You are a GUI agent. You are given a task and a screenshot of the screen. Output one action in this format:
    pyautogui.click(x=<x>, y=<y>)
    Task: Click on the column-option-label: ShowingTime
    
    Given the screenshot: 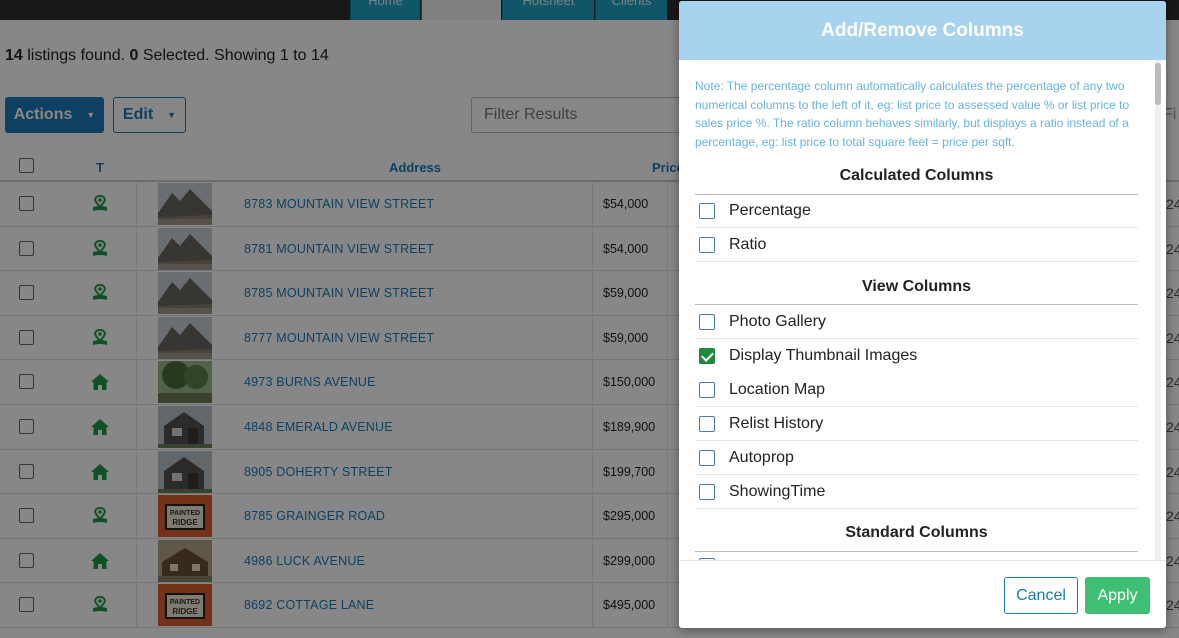 What is the action you would take?
    pyautogui.click(x=777, y=491)
    